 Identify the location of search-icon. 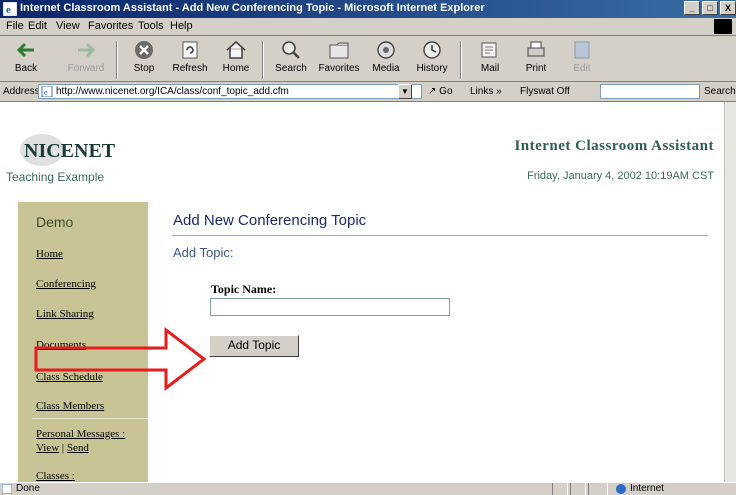
(291, 50).